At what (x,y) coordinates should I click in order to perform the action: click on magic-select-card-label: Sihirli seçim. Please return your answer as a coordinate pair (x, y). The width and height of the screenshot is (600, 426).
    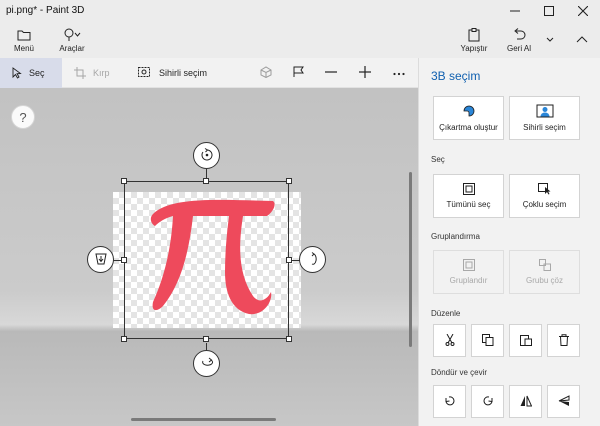
    Looking at the image, I should click on (544, 127).